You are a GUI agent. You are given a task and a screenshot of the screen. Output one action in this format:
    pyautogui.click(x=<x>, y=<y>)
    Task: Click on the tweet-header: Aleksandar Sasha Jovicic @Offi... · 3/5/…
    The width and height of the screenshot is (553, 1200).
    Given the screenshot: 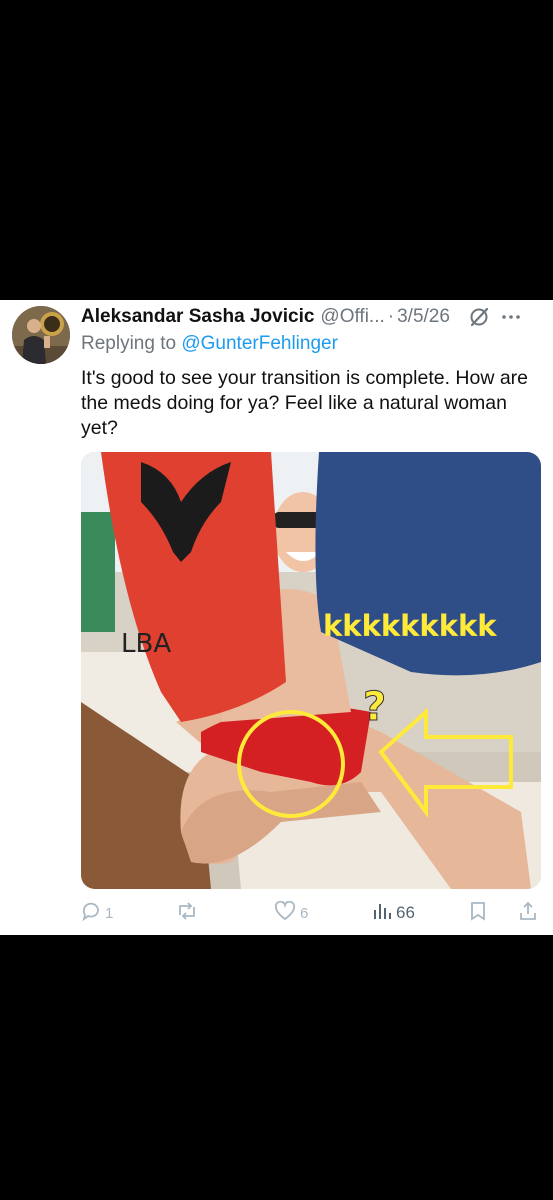 What is the action you would take?
    pyautogui.click(x=313, y=317)
    